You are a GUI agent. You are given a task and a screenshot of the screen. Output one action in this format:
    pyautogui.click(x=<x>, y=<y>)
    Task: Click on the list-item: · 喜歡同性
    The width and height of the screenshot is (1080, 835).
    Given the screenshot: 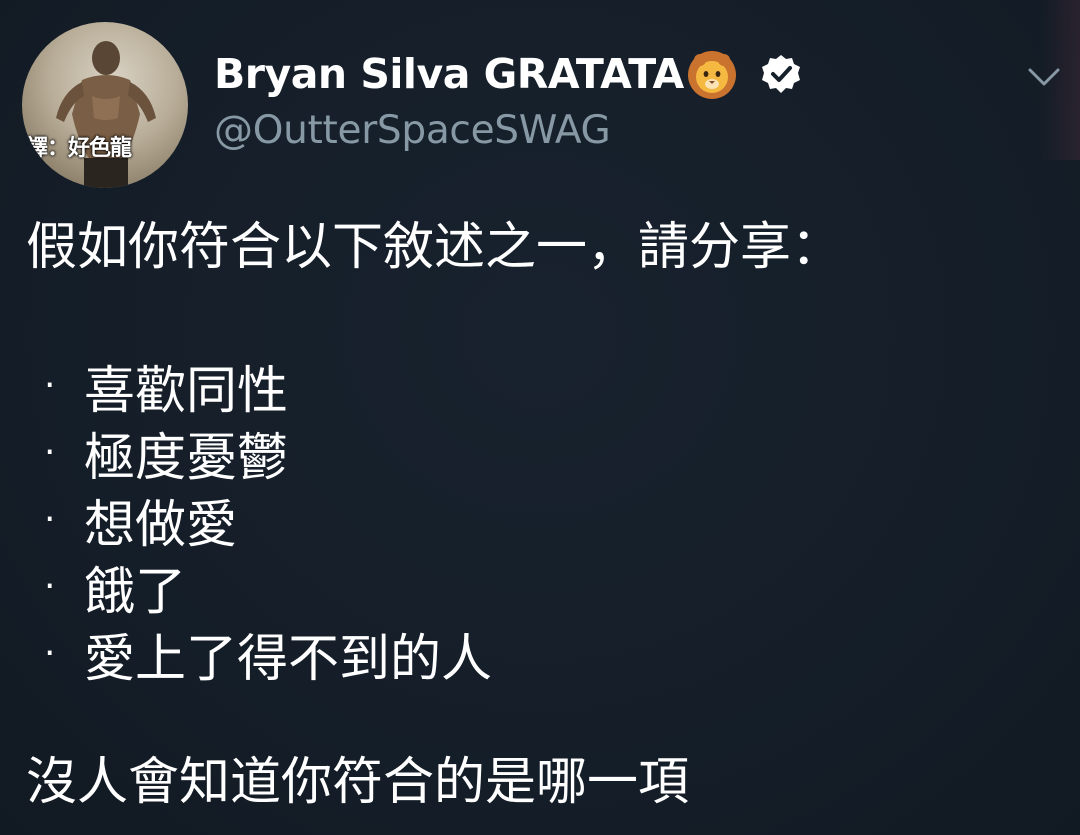 What is the action you would take?
    pyautogui.click(x=268, y=386)
    